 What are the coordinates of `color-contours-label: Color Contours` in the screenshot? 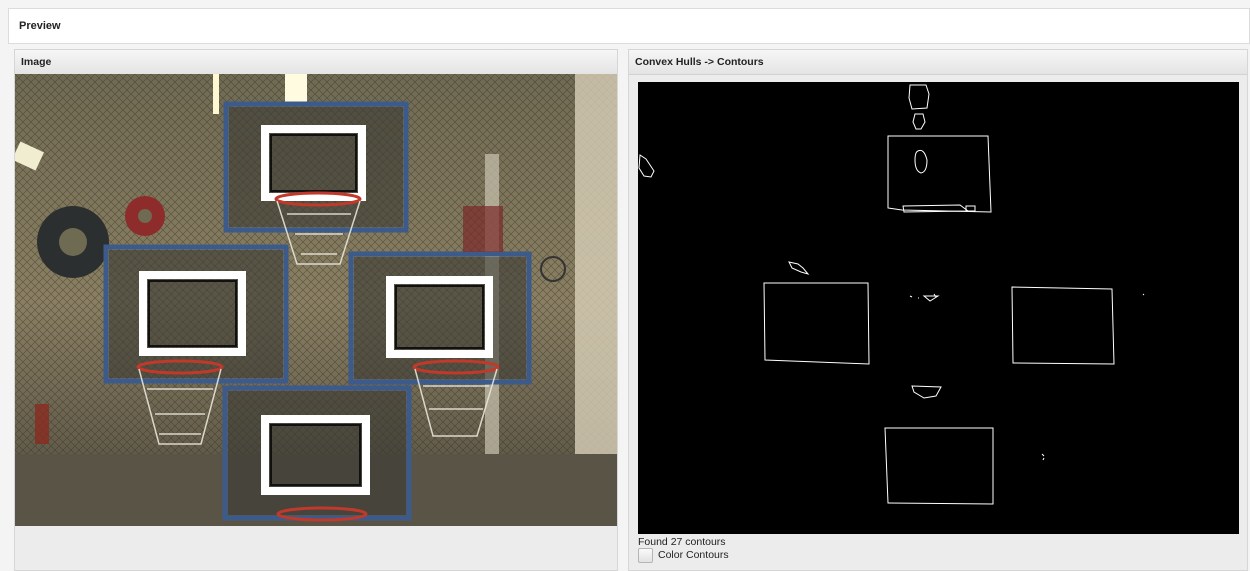 It's located at (693, 555).